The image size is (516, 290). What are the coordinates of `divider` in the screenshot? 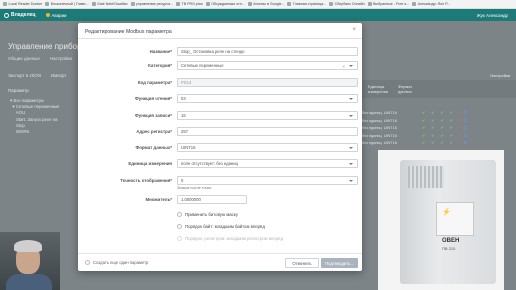 It's located at (220, 38).